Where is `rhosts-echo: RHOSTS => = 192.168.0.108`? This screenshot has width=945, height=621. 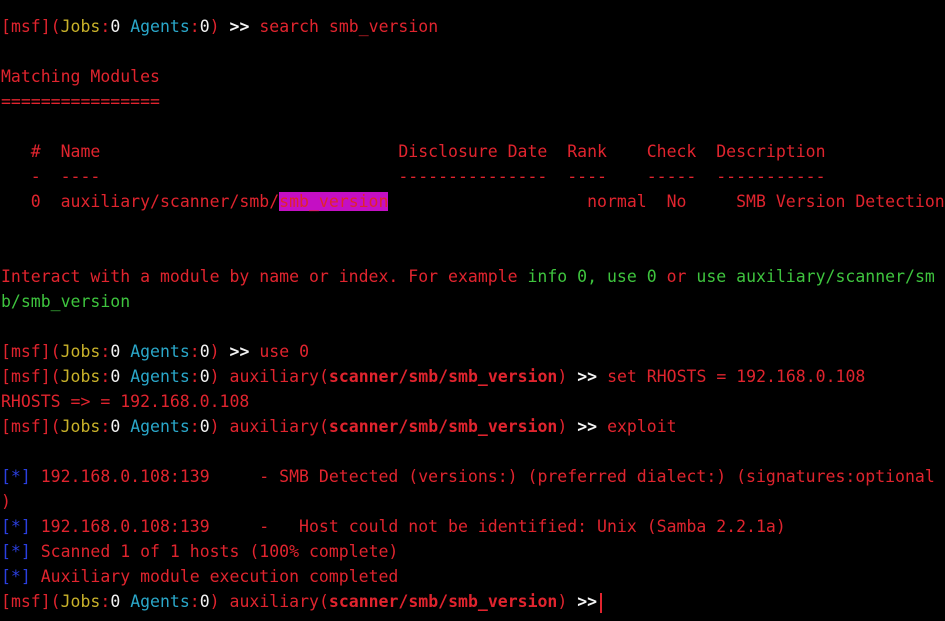
rhosts-echo: RHOSTS => = 192.168.0.108 is located at coordinates (125, 401).